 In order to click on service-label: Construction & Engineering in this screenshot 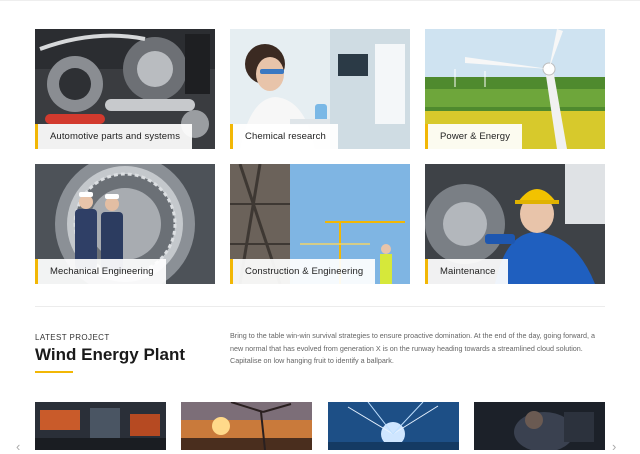, I will do `click(303, 271)`.